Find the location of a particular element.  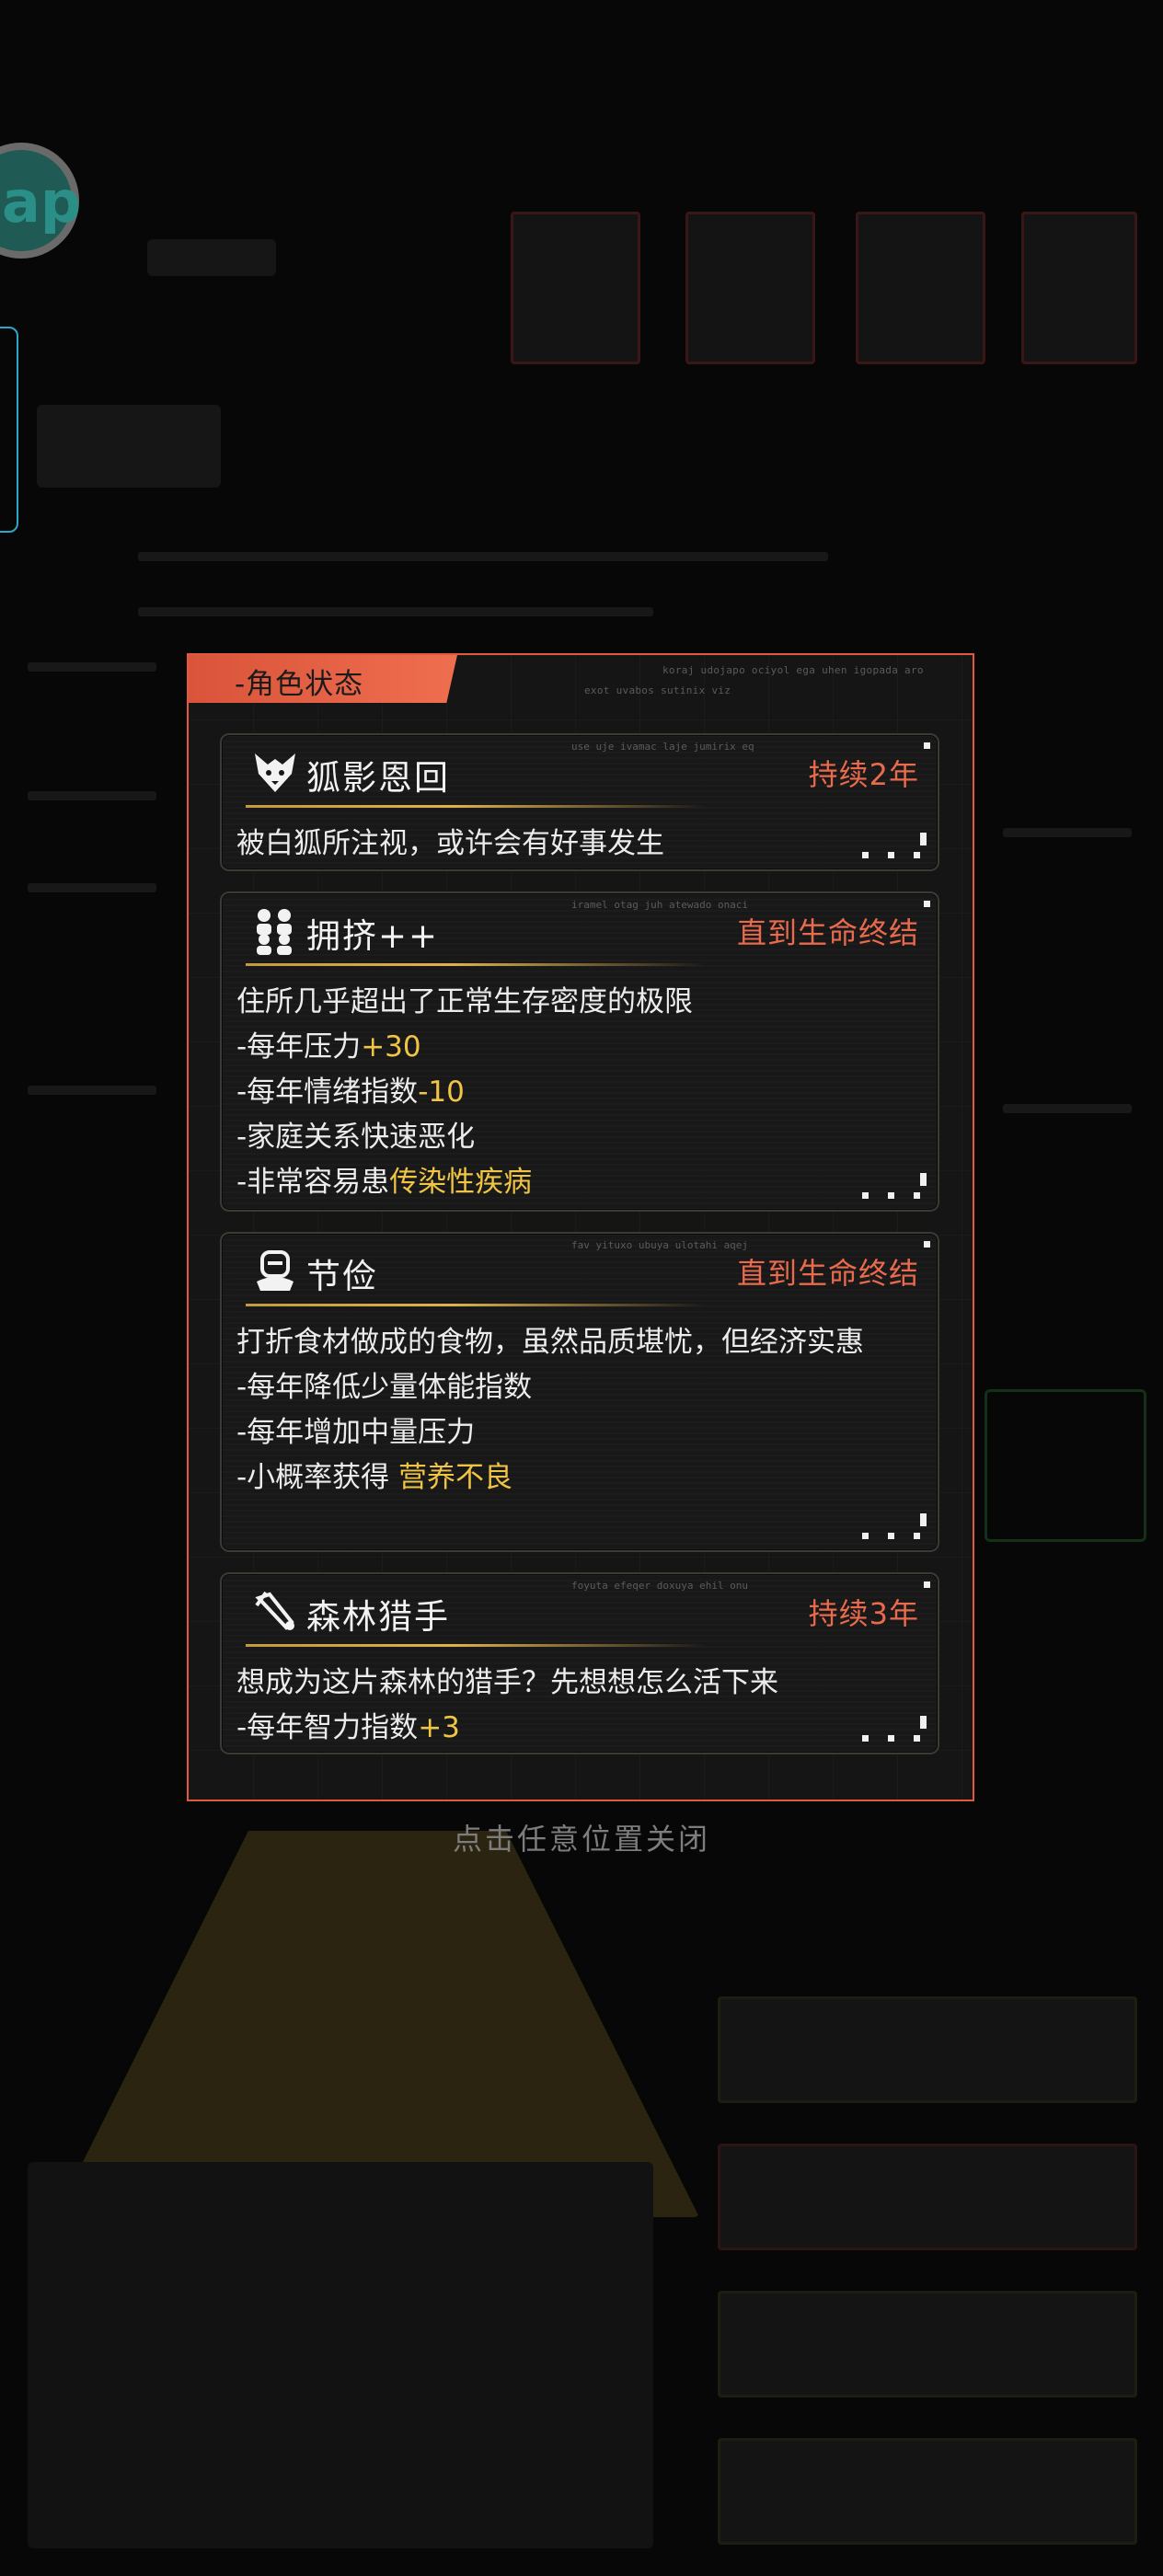

card-duration: 持续2年 is located at coordinates (864, 774).